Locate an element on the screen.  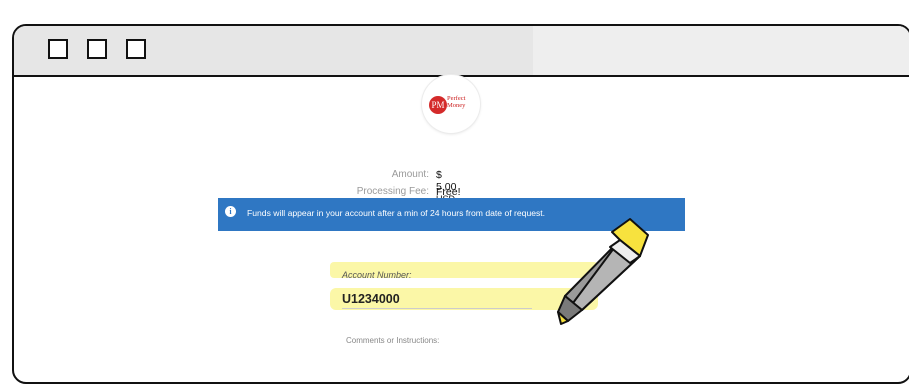
logo-monogram: PM is located at coordinates (438, 105).